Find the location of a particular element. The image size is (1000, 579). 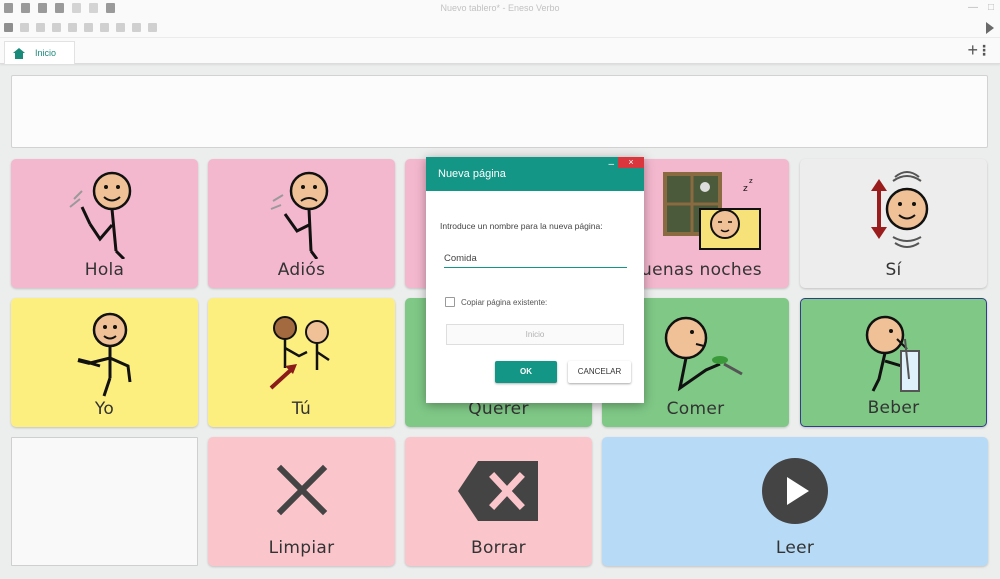

title-bar: Nuevo tablero* - Eneso Verbo — □ is located at coordinates (500, 9).